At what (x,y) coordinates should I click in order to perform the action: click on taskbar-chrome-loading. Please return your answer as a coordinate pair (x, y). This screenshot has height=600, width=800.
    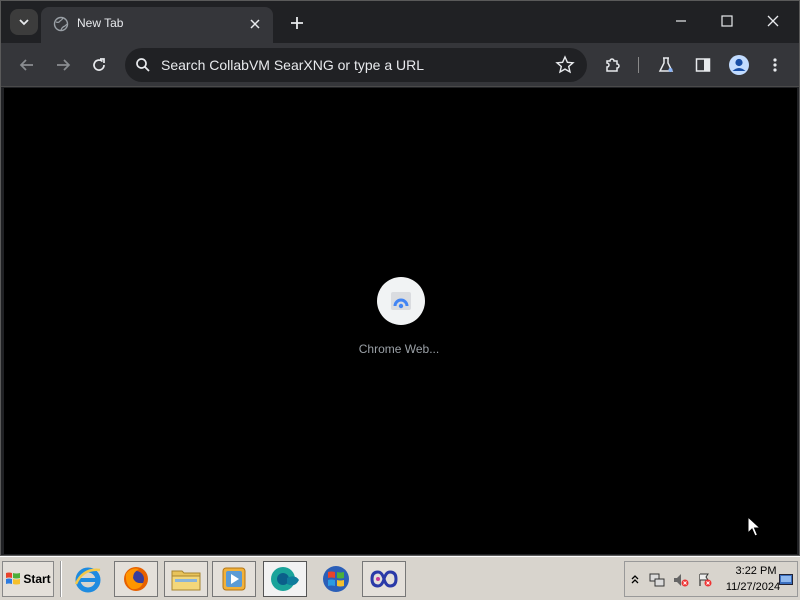
    Looking at the image, I should click on (285, 579).